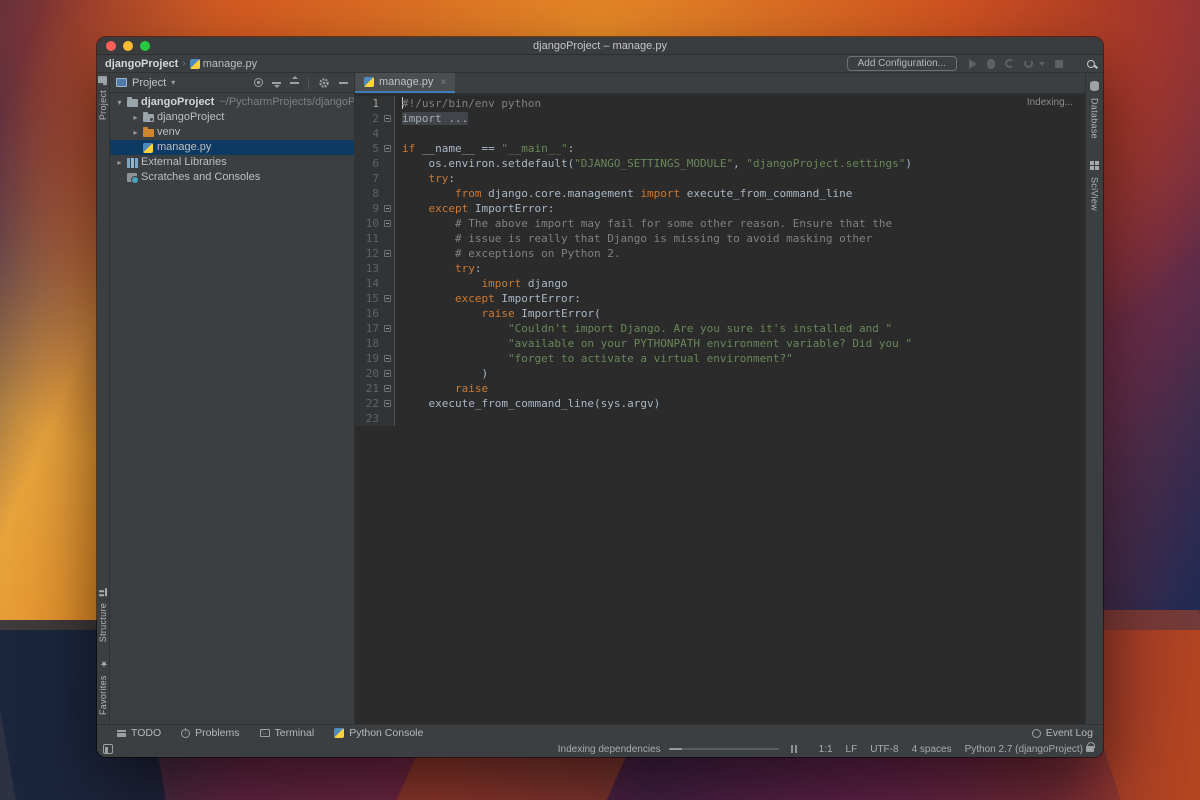 Image resolution: width=1200 pixels, height=800 pixels. Describe the element at coordinates (884, 749) in the screenshot. I see `status-item-utf-8: UTF-8` at that location.